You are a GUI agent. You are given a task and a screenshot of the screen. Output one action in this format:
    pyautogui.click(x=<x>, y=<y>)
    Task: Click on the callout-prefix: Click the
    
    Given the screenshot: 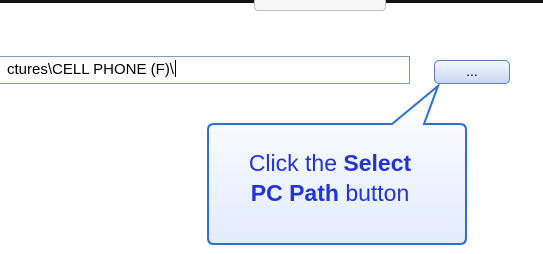 What is the action you would take?
    pyautogui.click(x=293, y=163)
    